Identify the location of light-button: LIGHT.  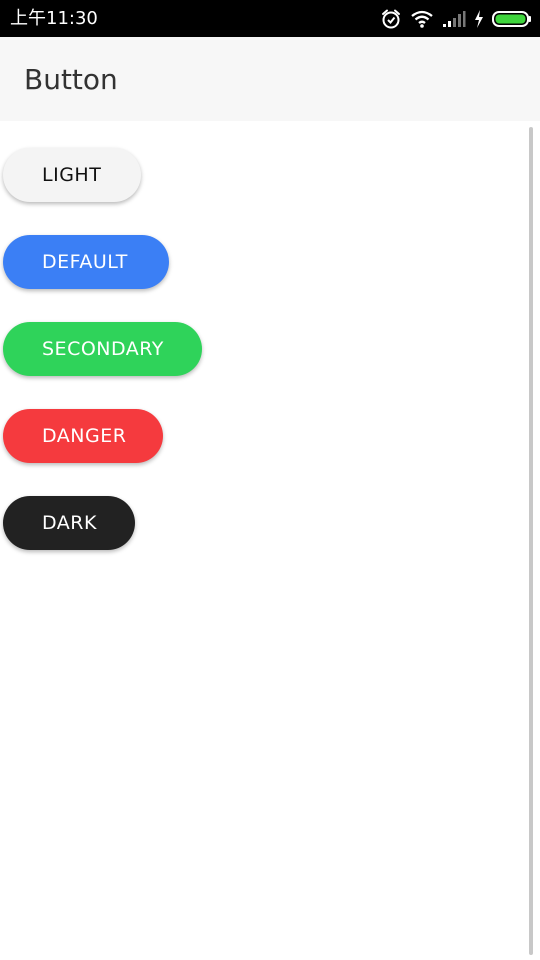
(72, 175).